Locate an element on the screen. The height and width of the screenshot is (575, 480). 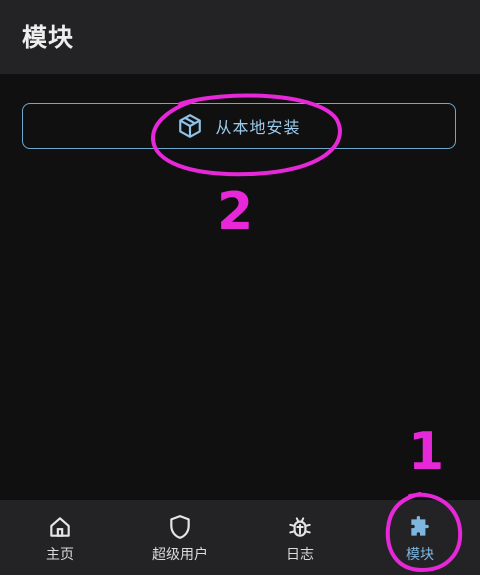
bottom-navigation: 主页 超级用户 日志 模块 is located at coordinates (240, 537).